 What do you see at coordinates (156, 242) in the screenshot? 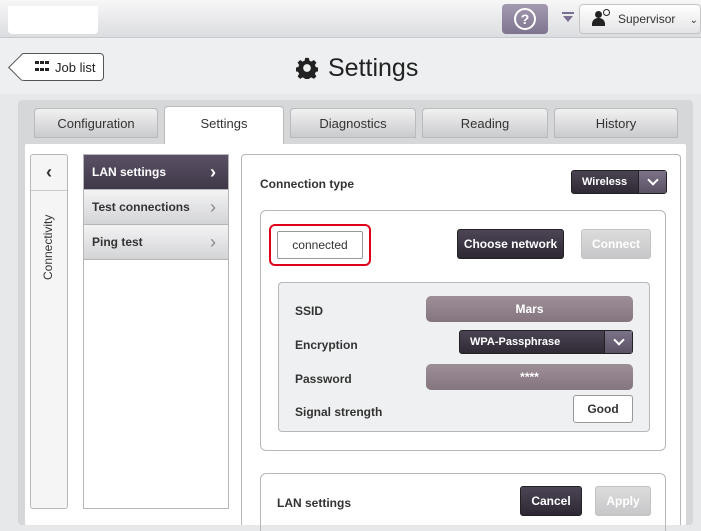
I see `menu-item-ping-test: Ping test ›` at bounding box center [156, 242].